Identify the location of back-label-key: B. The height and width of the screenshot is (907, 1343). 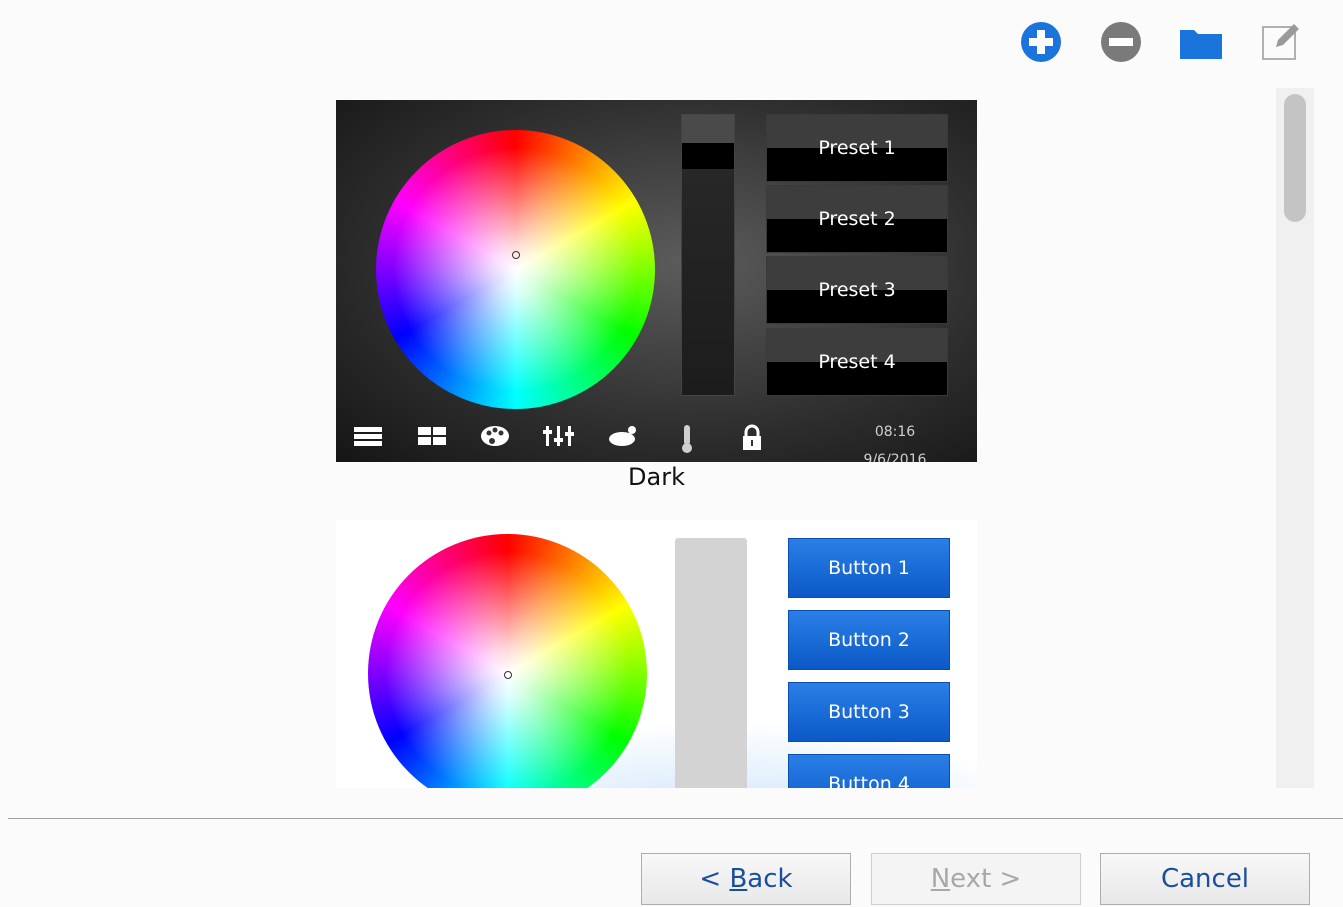
(738, 879).